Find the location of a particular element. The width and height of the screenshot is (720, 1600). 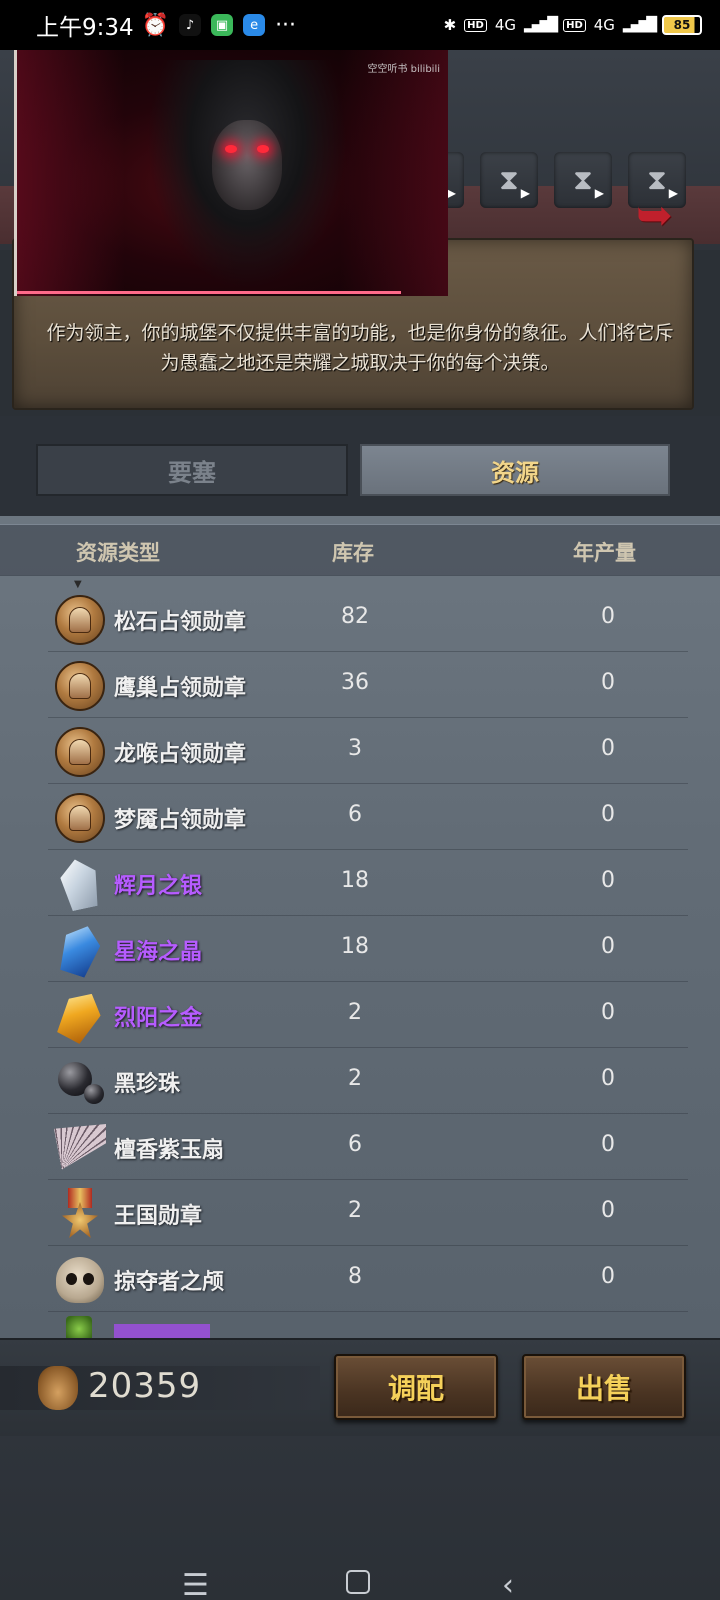

black-pearl-icon is located at coordinates (80, 1082).